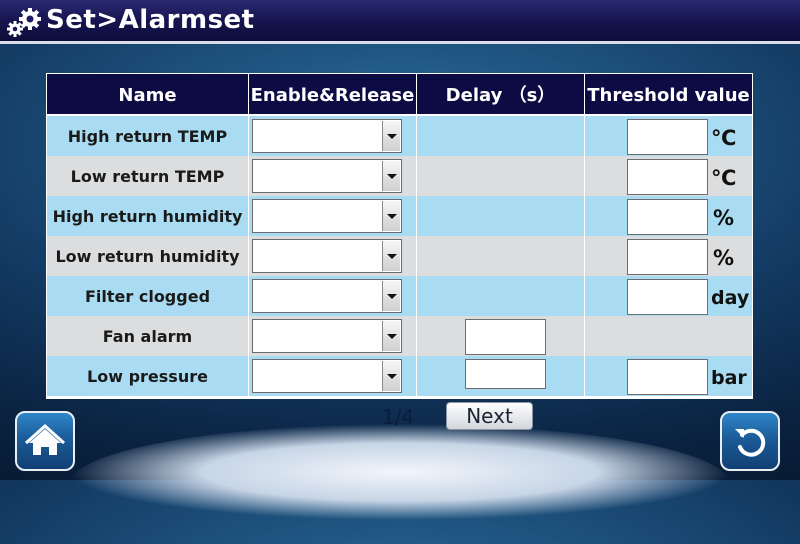 This screenshot has width=800, height=544. Describe the element at coordinates (400, 22) in the screenshot. I see `title-bar: Set>Alarmset` at that location.